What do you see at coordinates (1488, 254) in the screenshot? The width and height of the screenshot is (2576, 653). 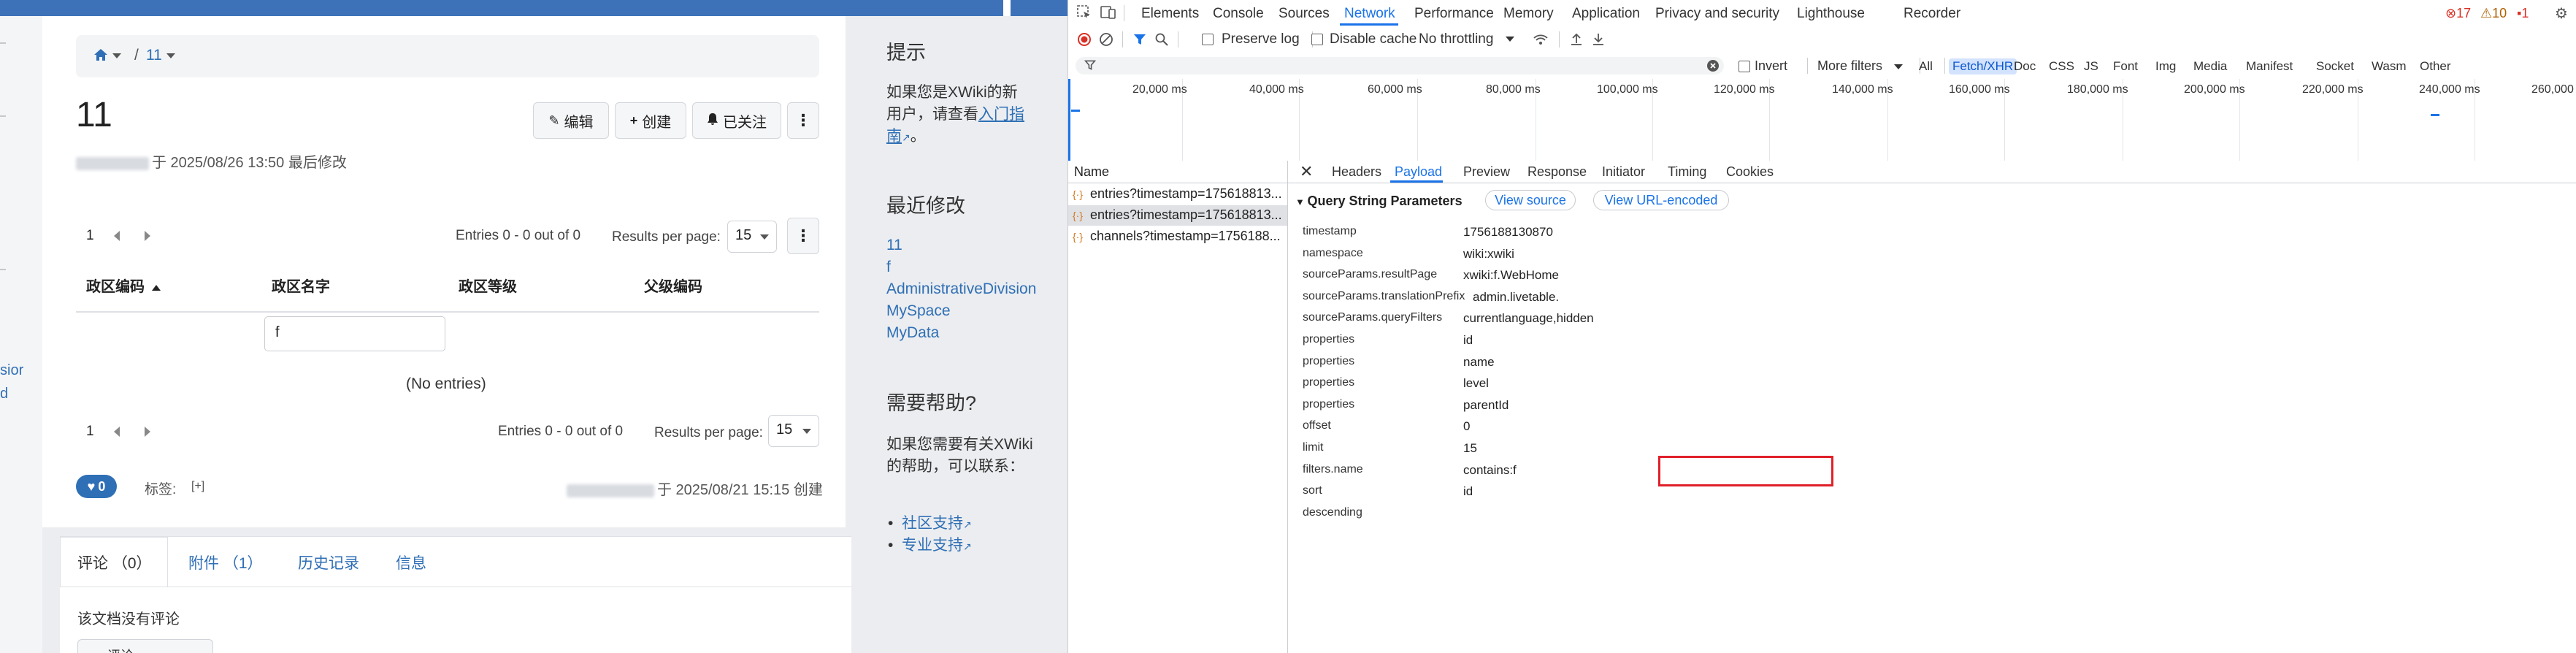 I see `param-value: wiki:xwiki` at bounding box center [1488, 254].